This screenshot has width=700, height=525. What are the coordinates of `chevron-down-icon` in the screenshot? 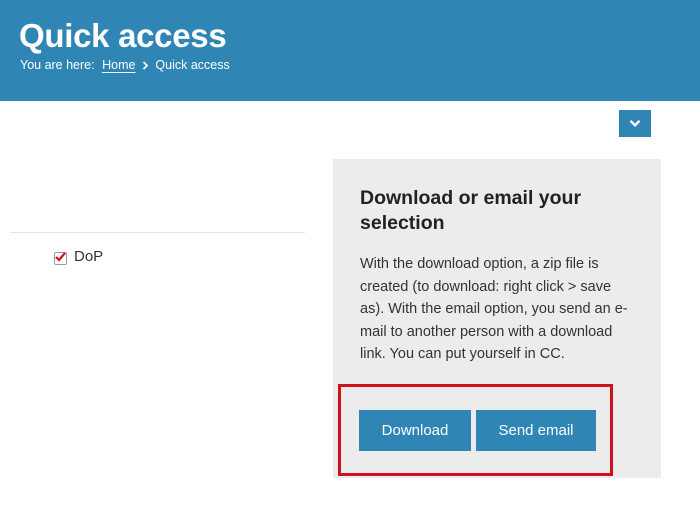 It's located at (635, 124).